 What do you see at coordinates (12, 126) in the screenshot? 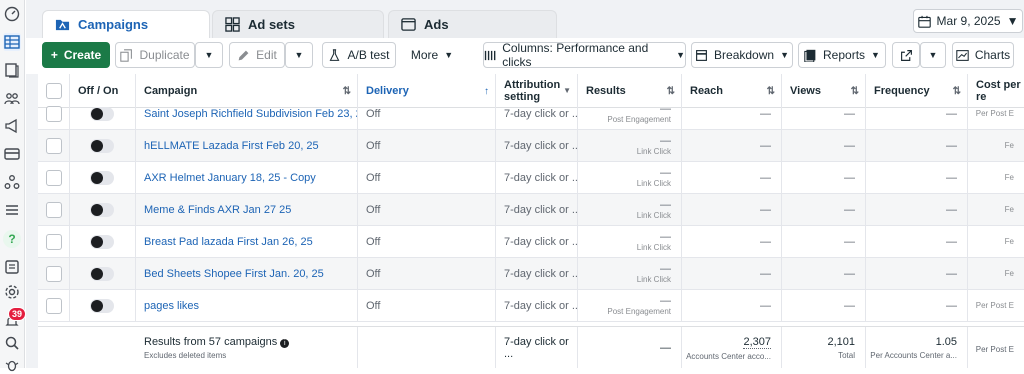
I see `megaphone-icon` at bounding box center [12, 126].